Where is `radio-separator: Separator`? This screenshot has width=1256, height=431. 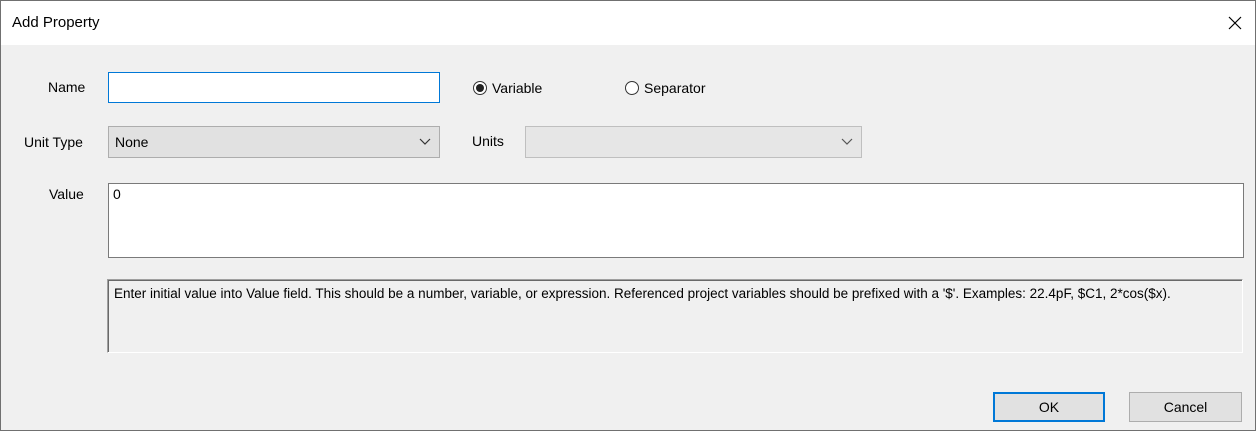 radio-separator: Separator is located at coordinates (665, 88).